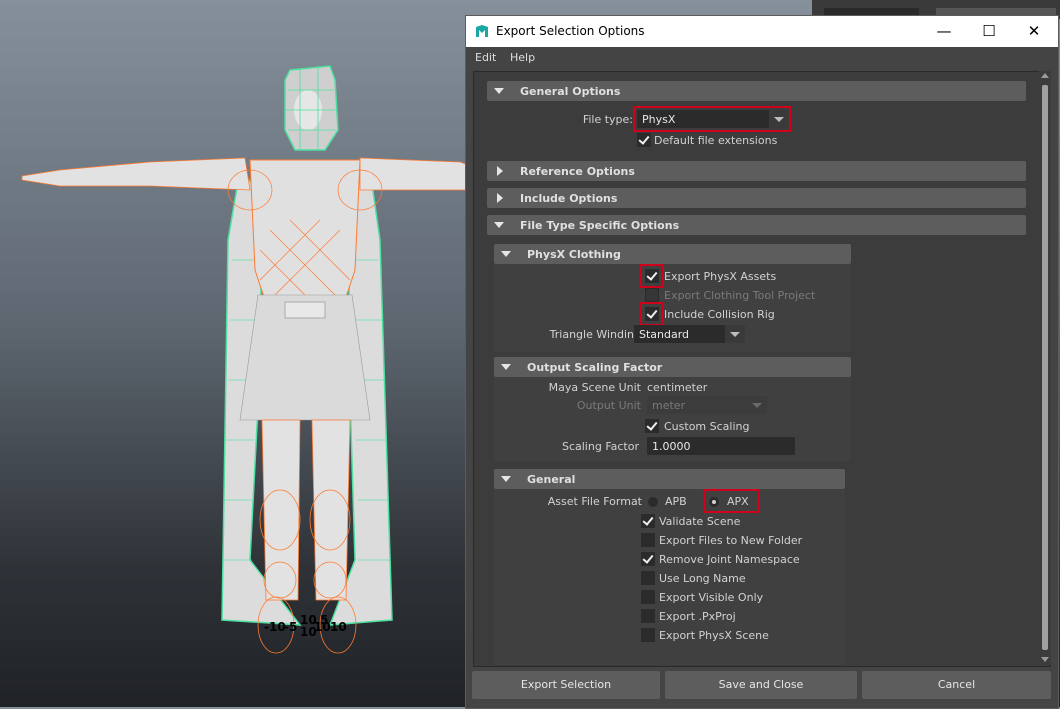 The width and height of the screenshot is (1060, 709). I want to click on export-files-new-folder-checkbox, so click(648, 540).